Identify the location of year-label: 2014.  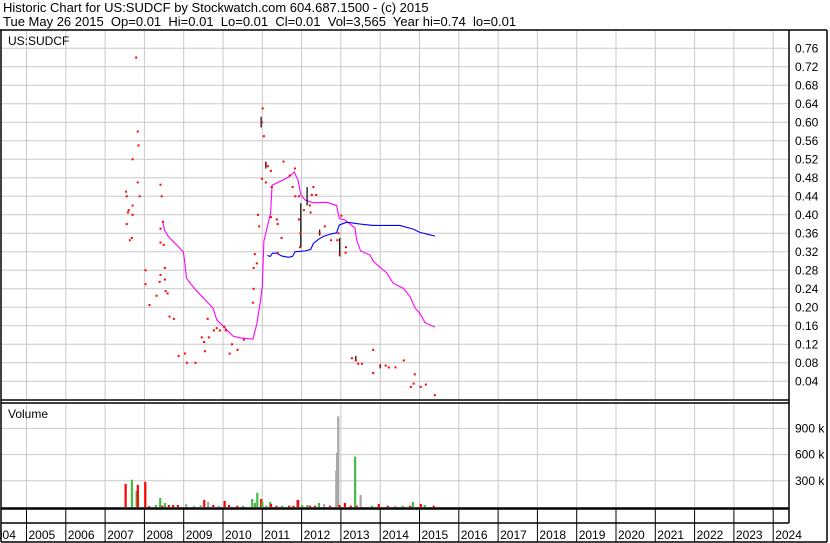
(395, 535).